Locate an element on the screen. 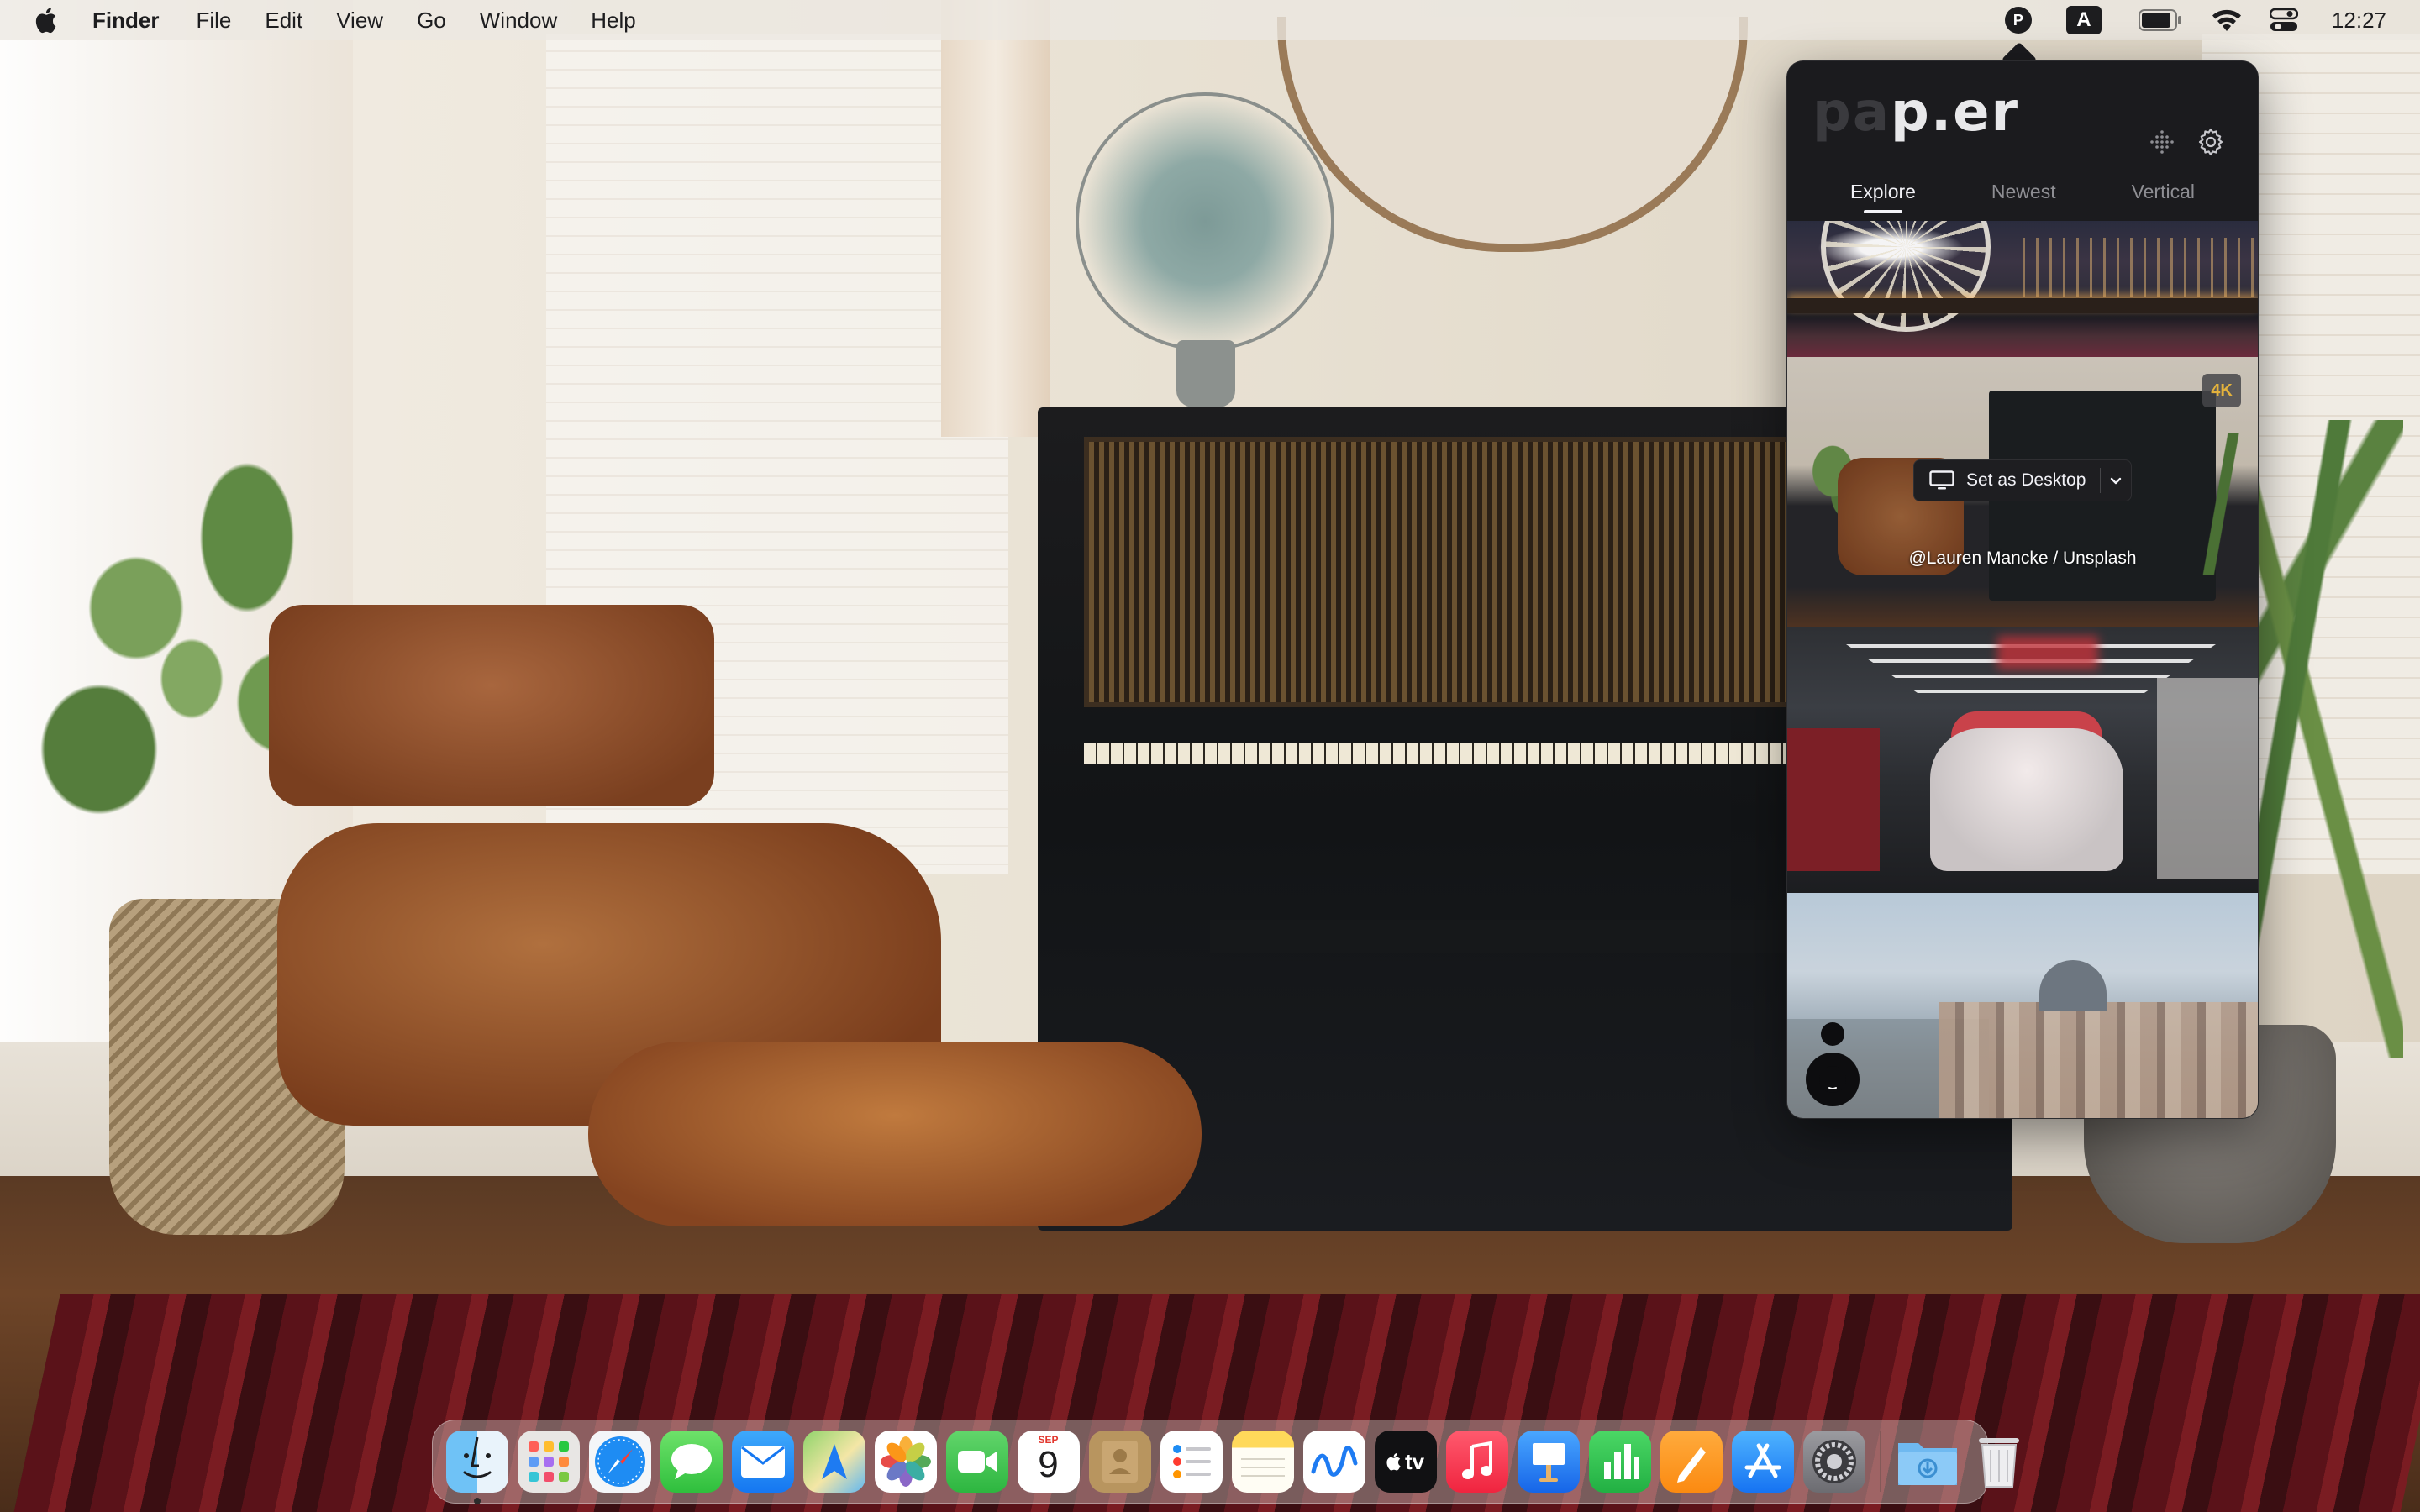  dock-maps-icon is located at coordinates (833, 1462).